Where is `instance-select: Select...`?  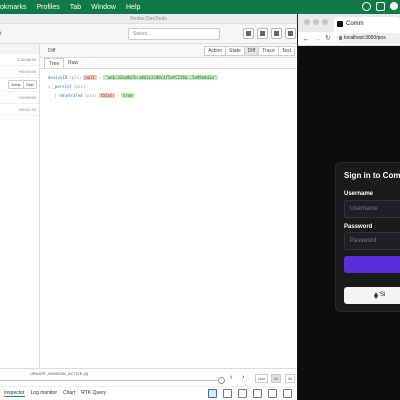 instance-select: Select... is located at coordinates (174, 34).